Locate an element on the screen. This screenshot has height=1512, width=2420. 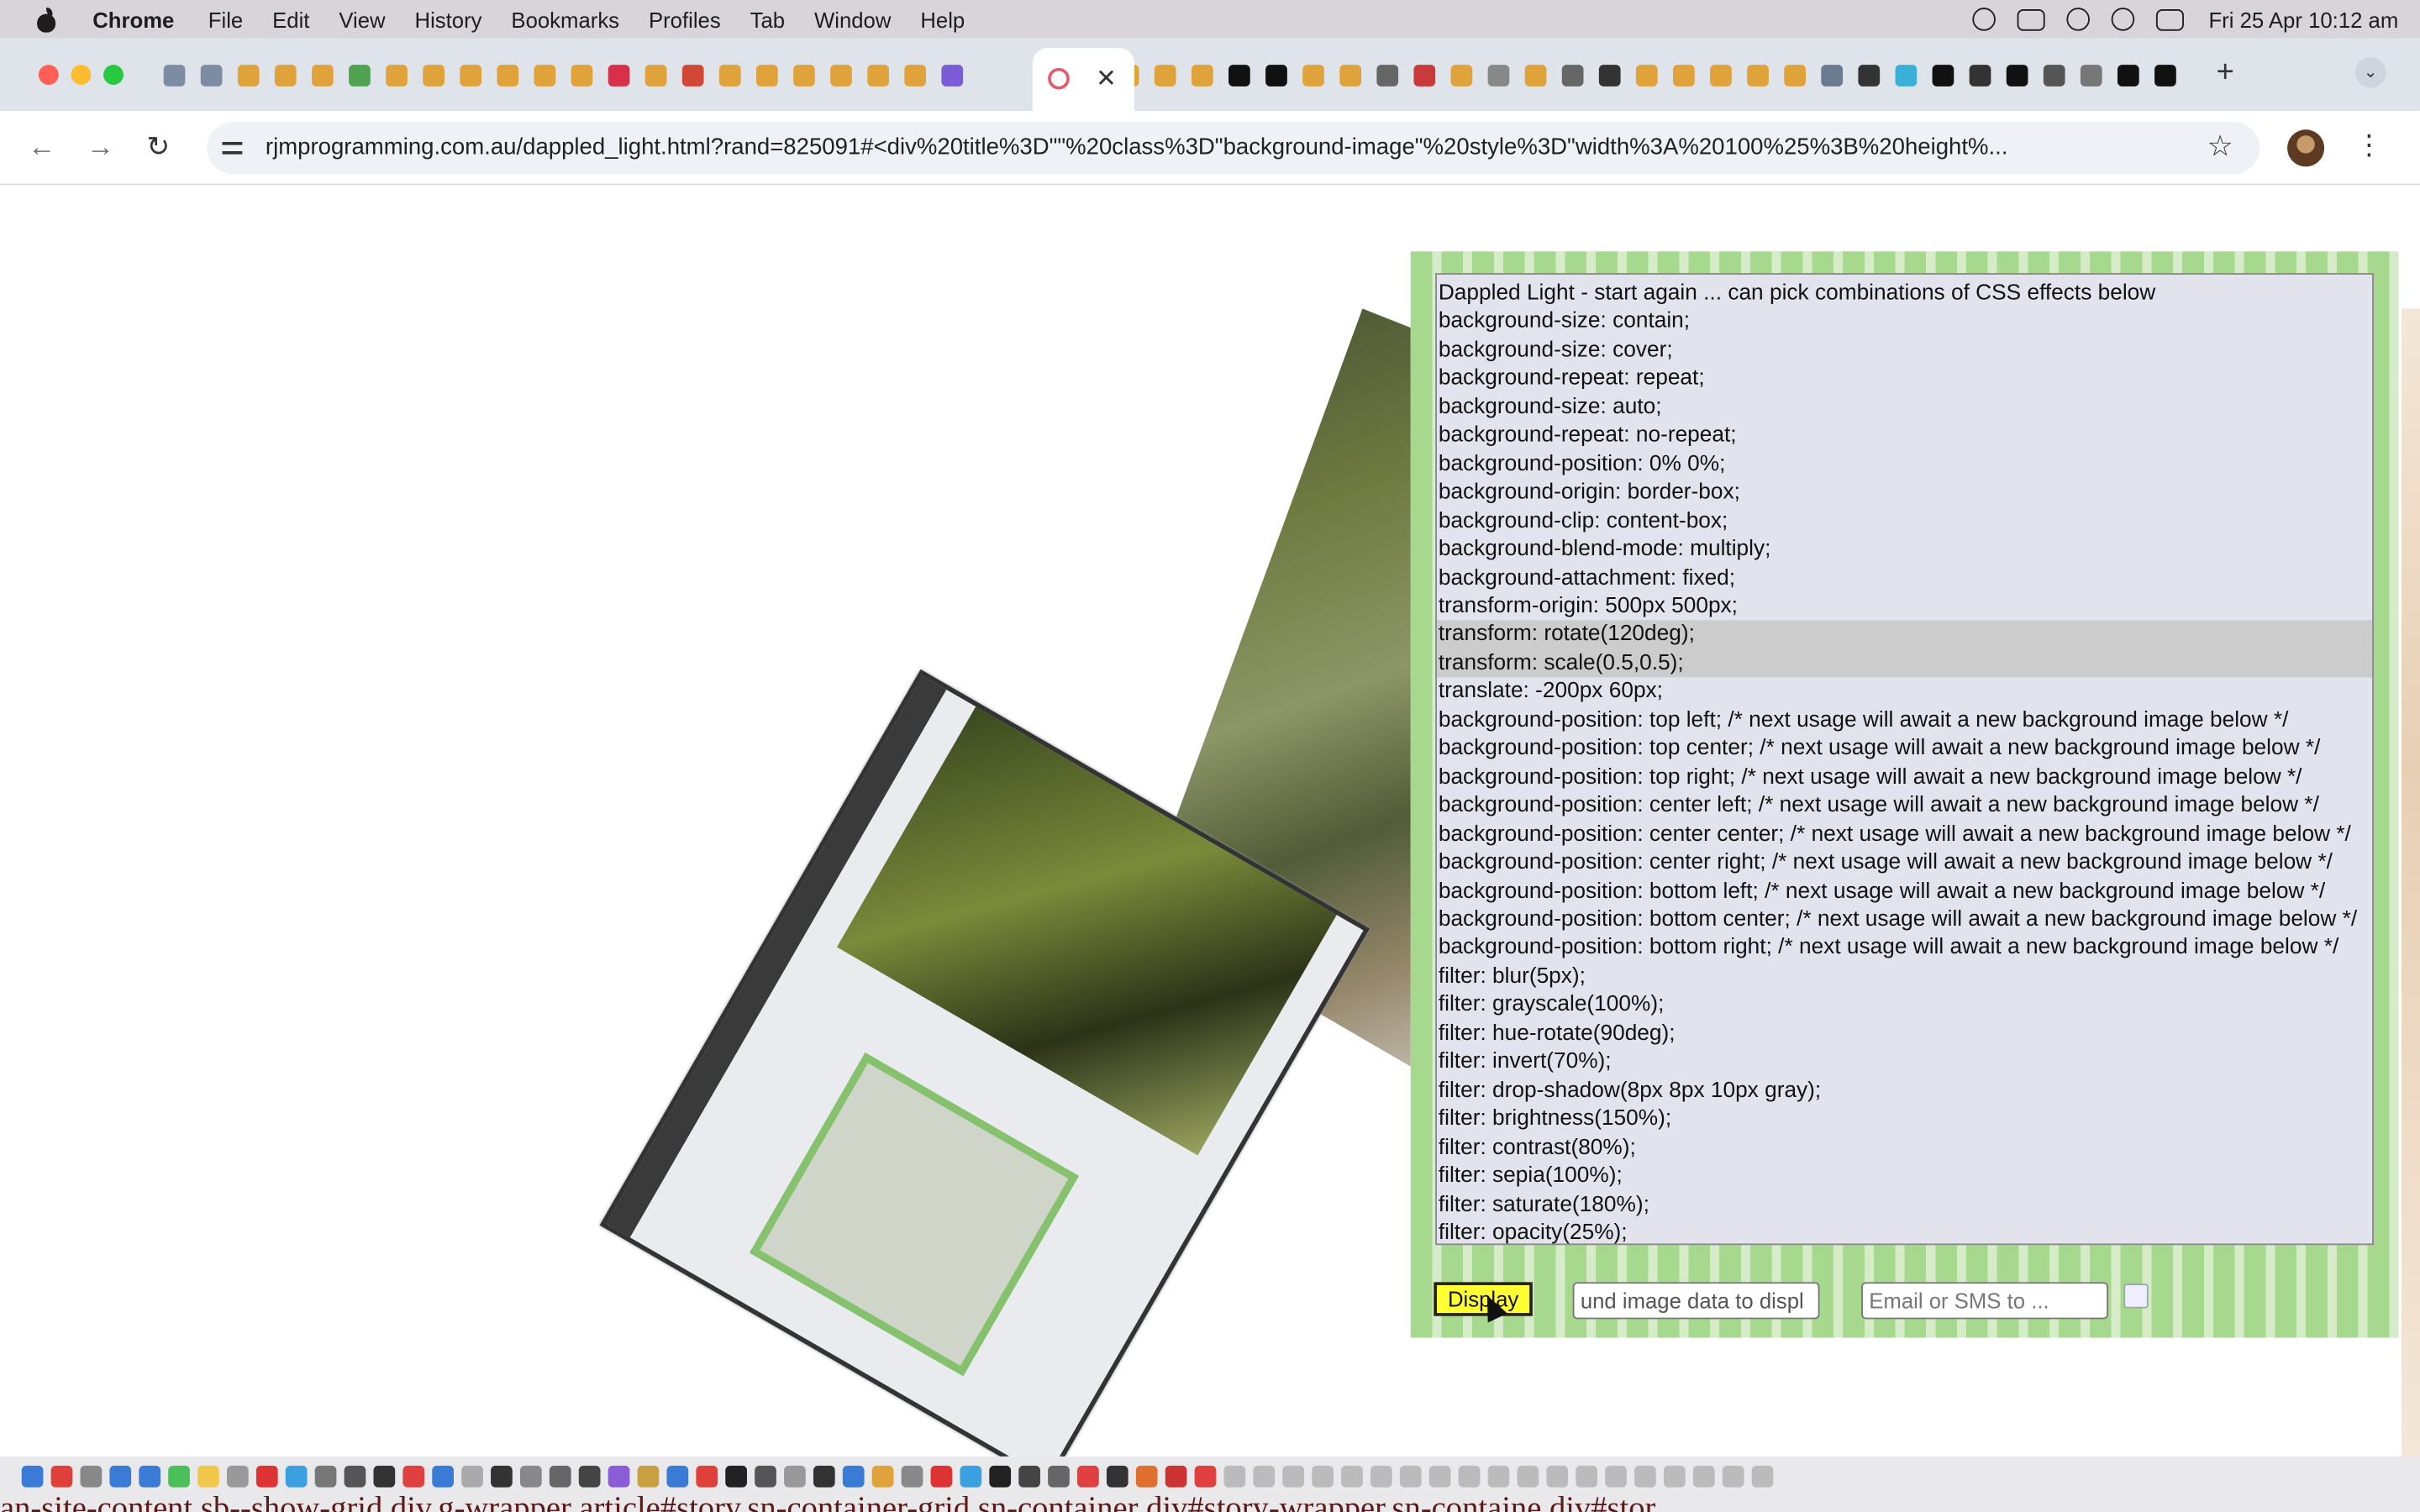
menu-profiles: Profiles is located at coordinates (685, 19).